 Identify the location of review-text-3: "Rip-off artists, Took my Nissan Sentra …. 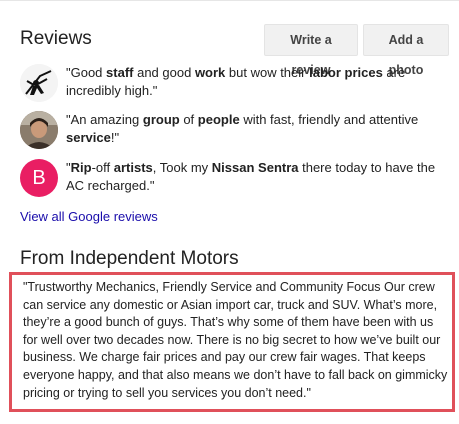
(258, 177).